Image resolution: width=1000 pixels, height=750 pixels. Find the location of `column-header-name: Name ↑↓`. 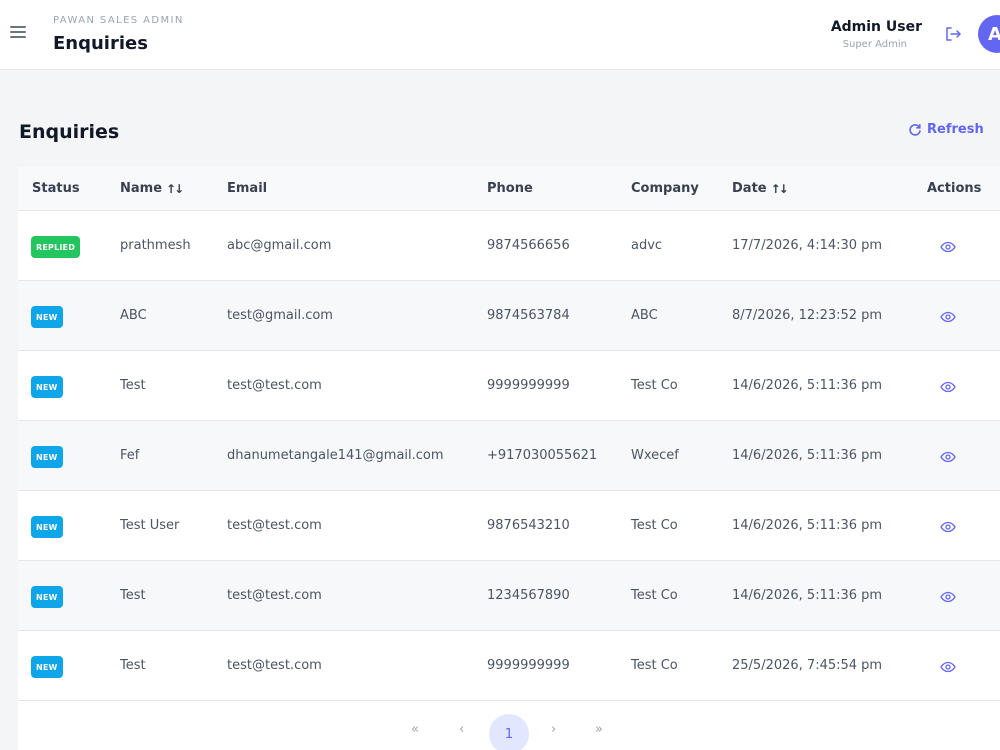

column-header-name: Name ↑↓ is located at coordinates (152, 188).